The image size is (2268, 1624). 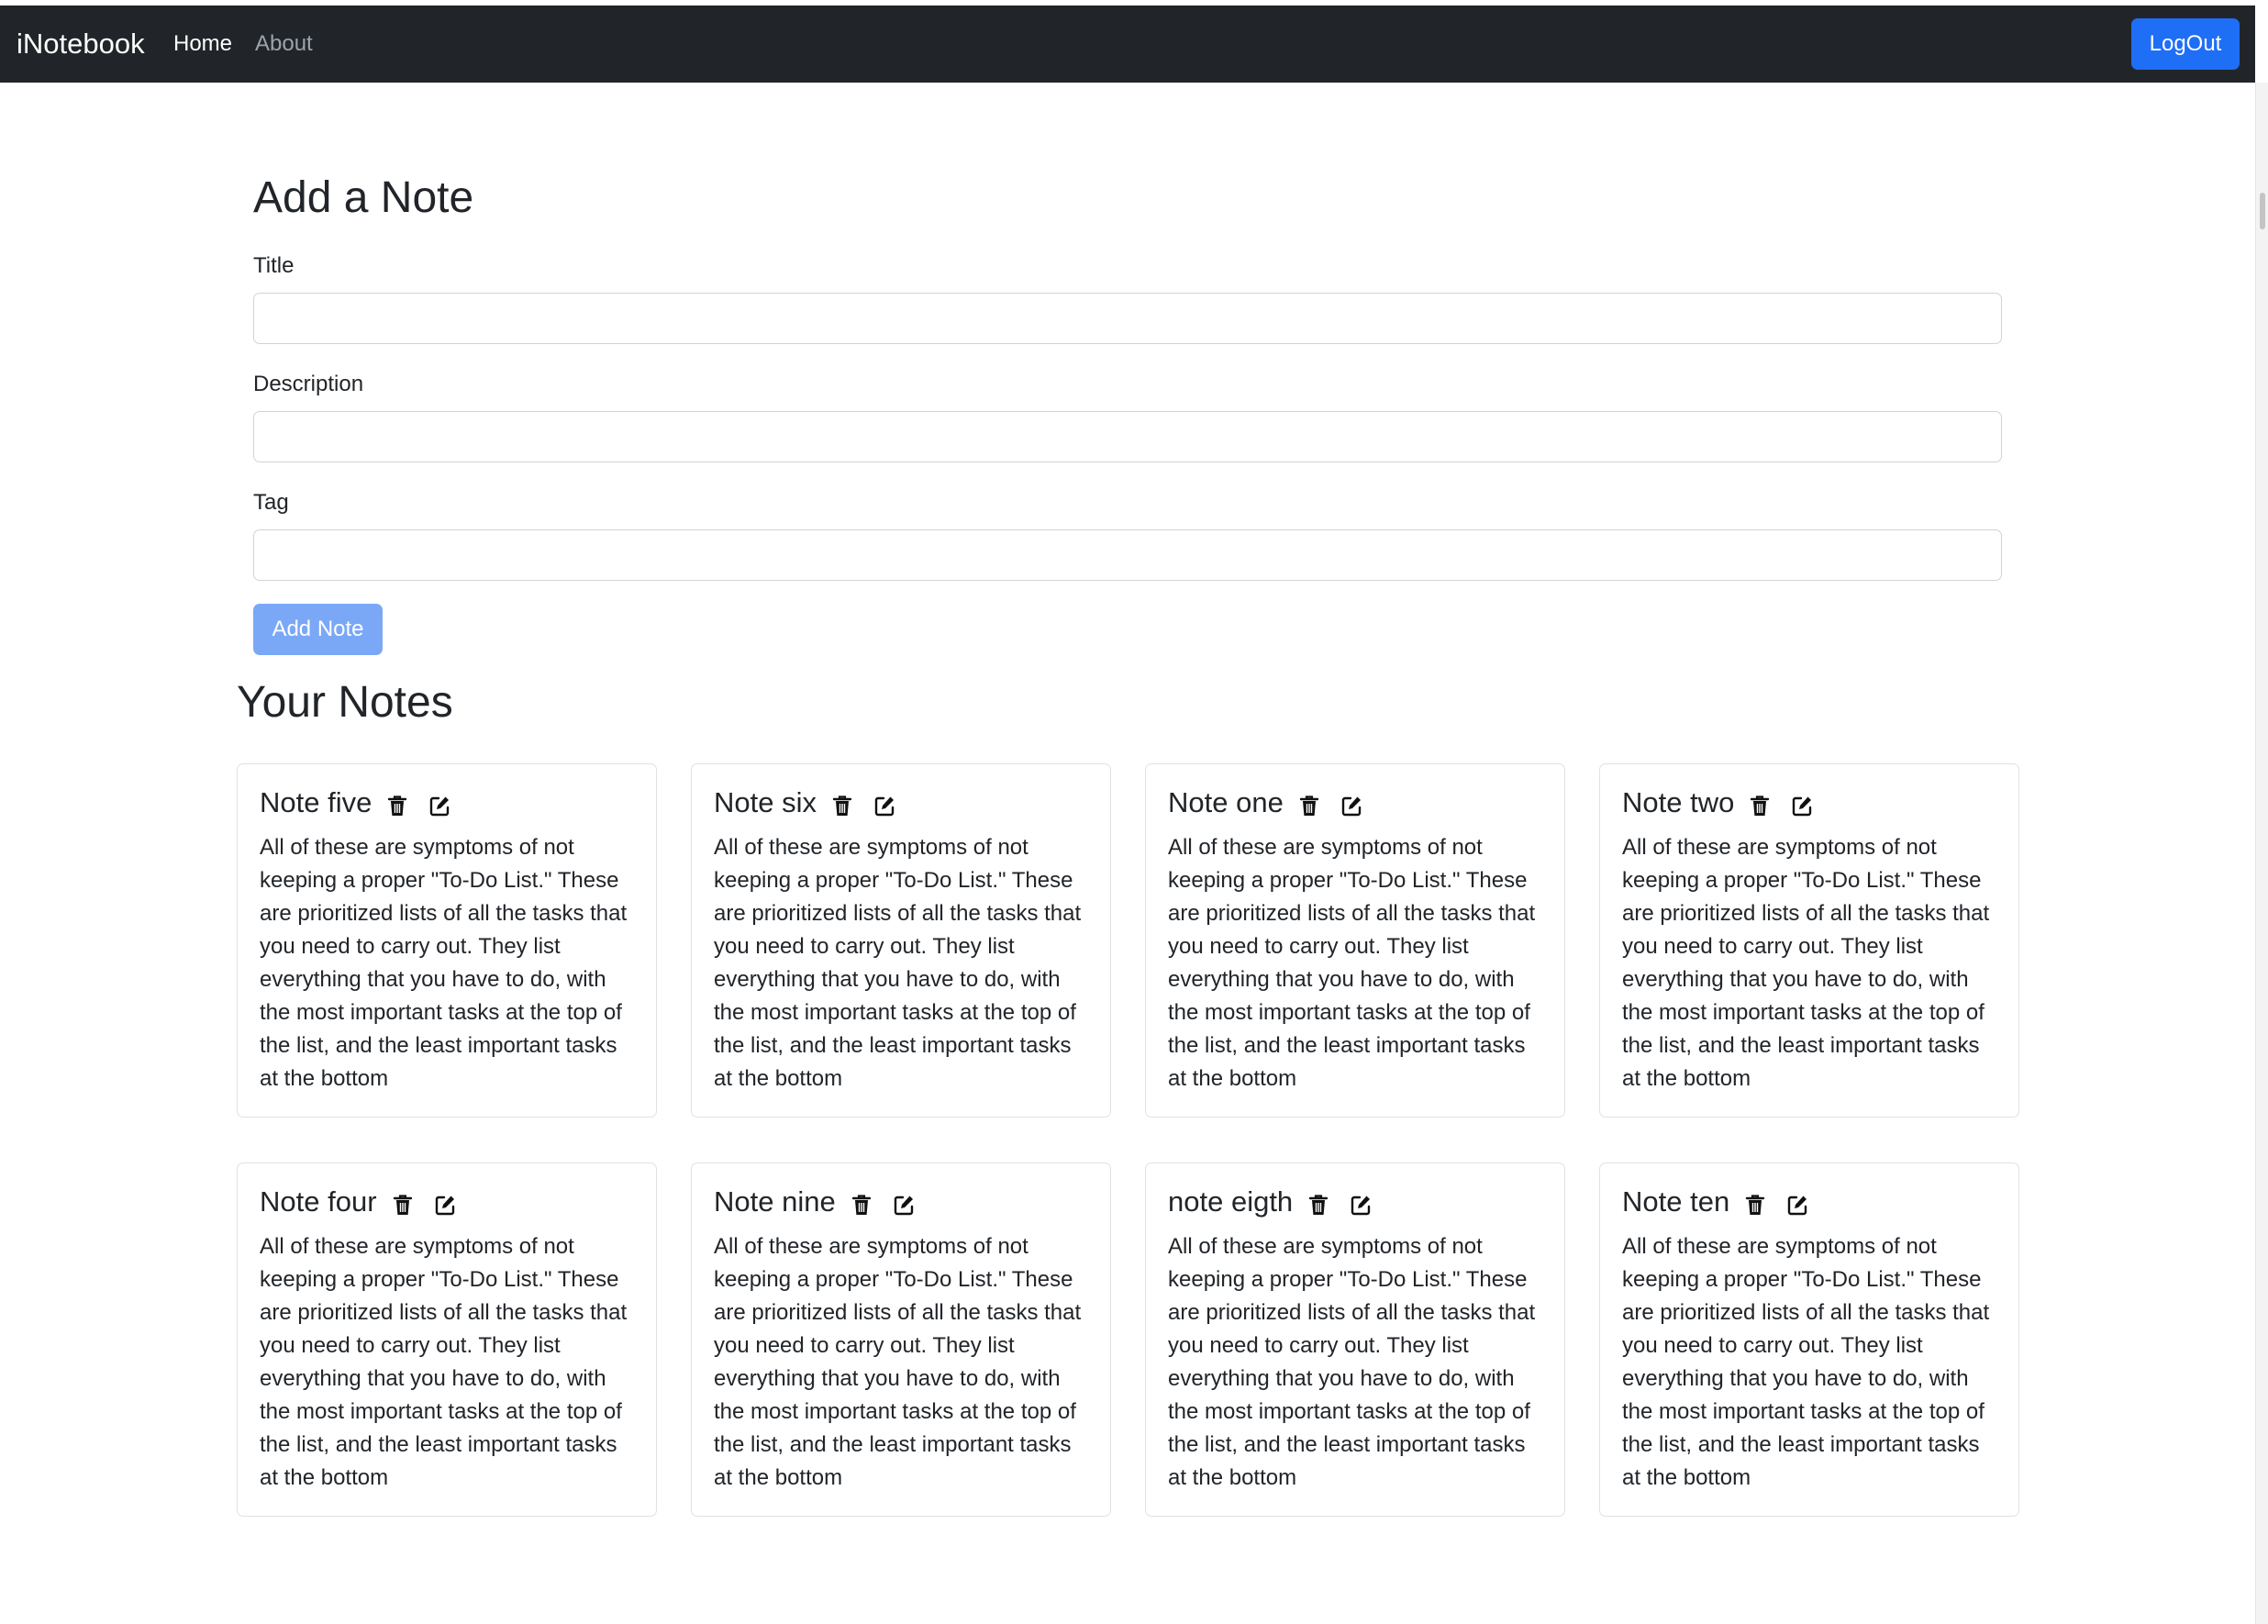 I want to click on navbar: iNotebook Home About LogOut, so click(x=1128, y=44).